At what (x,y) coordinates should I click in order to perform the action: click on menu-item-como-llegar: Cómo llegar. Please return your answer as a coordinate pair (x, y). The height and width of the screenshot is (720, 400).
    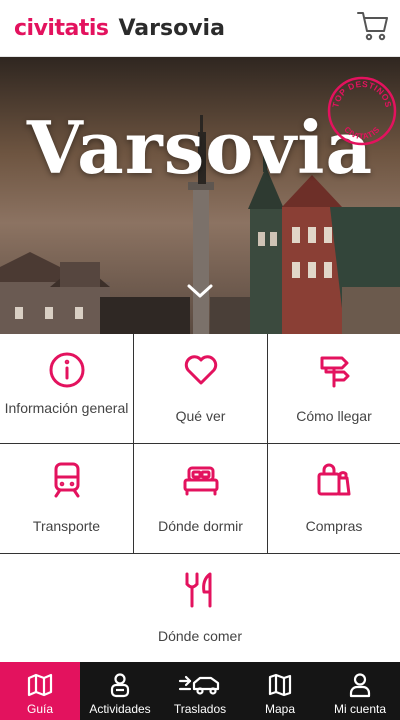
    Looking at the image, I should click on (334, 388).